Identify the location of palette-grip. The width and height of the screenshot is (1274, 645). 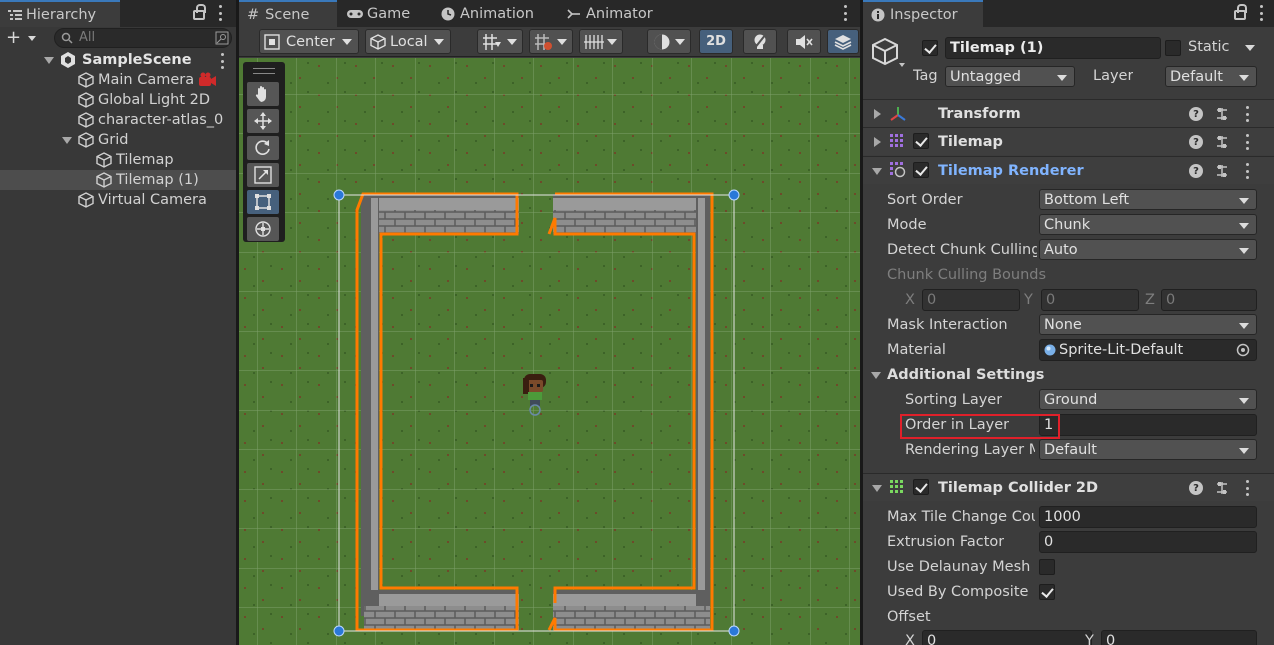
(264, 71).